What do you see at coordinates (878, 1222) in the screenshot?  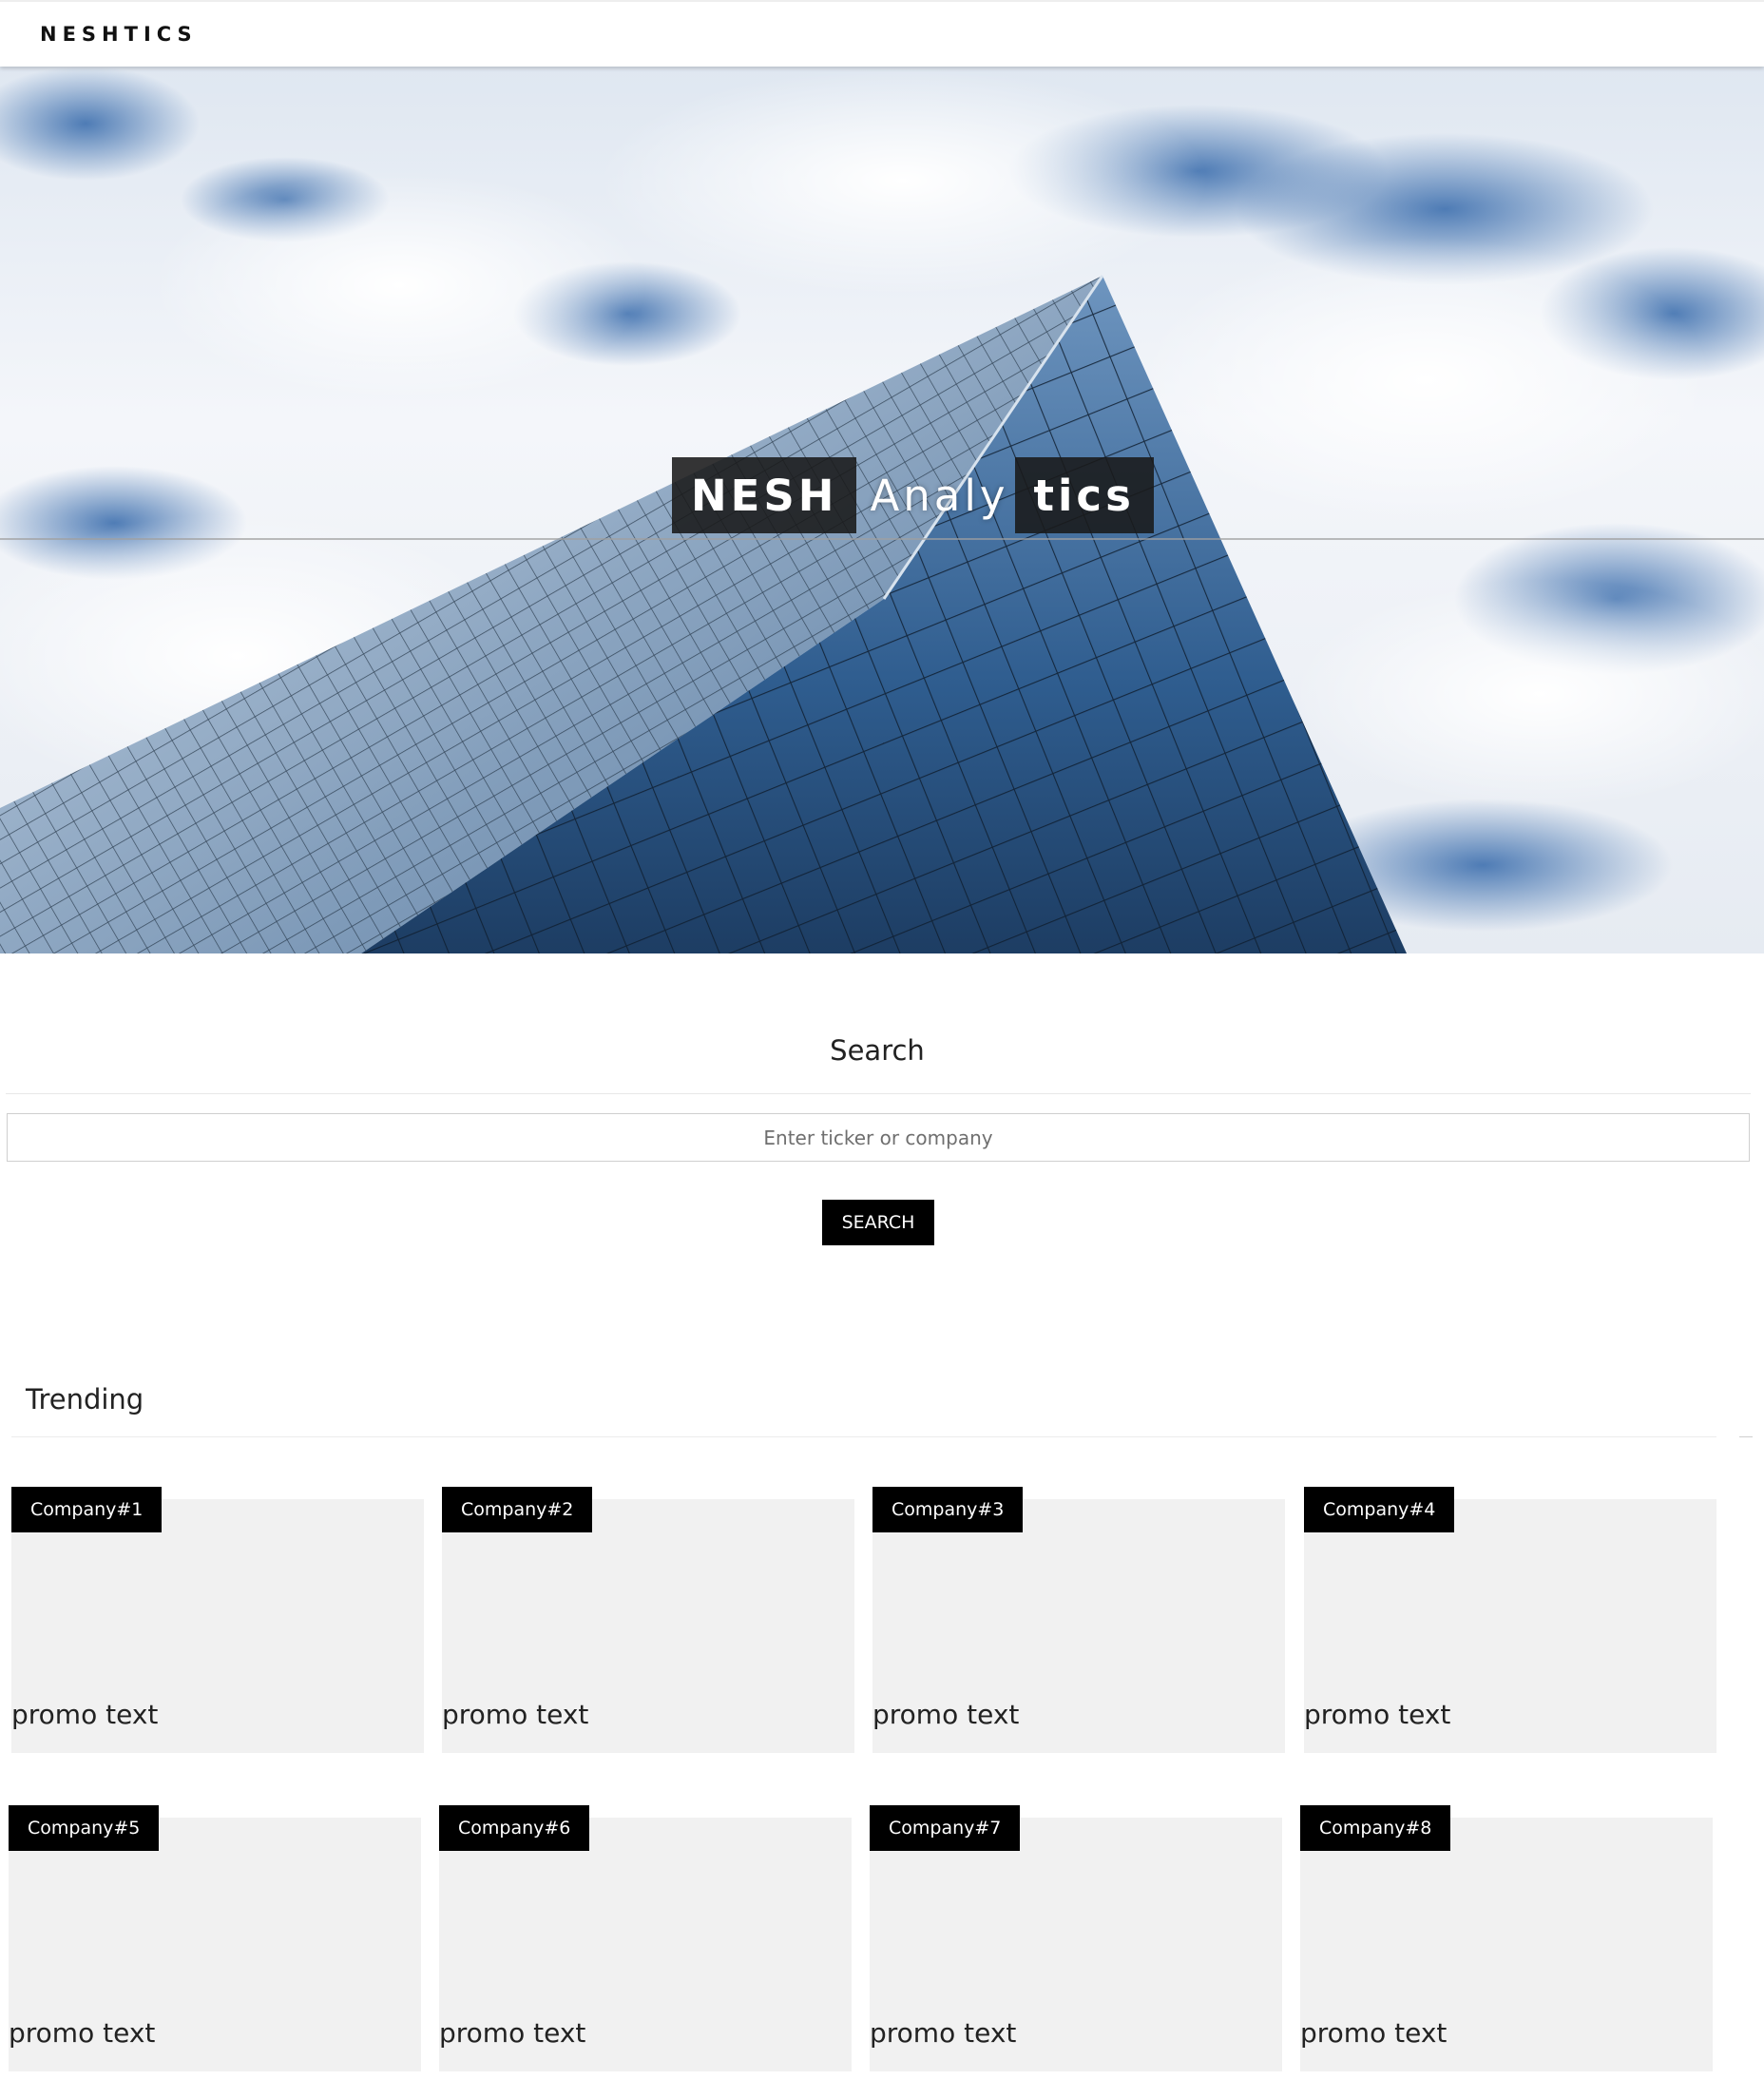 I see `search-button: SEARCH` at bounding box center [878, 1222].